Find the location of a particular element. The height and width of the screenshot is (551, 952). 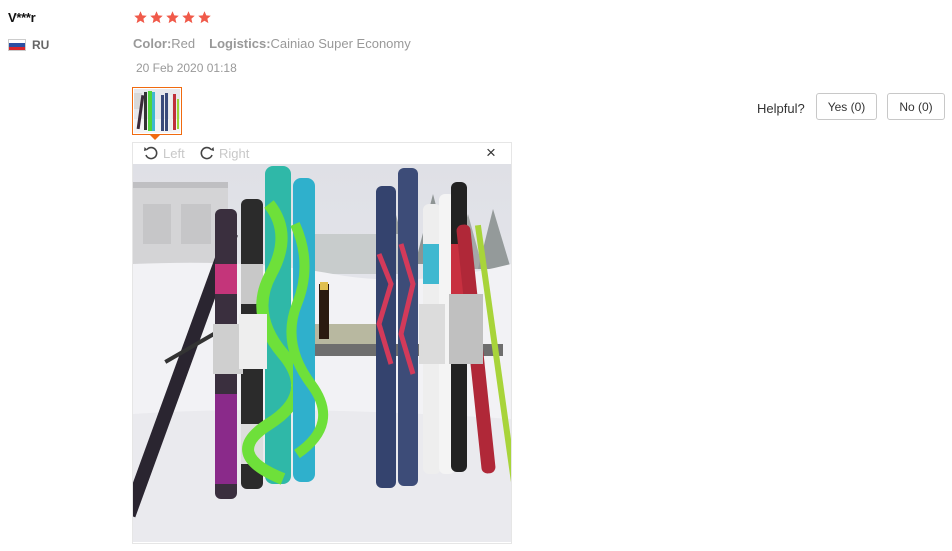

logistics-attr-key: Logistics: is located at coordinates (240, 43).